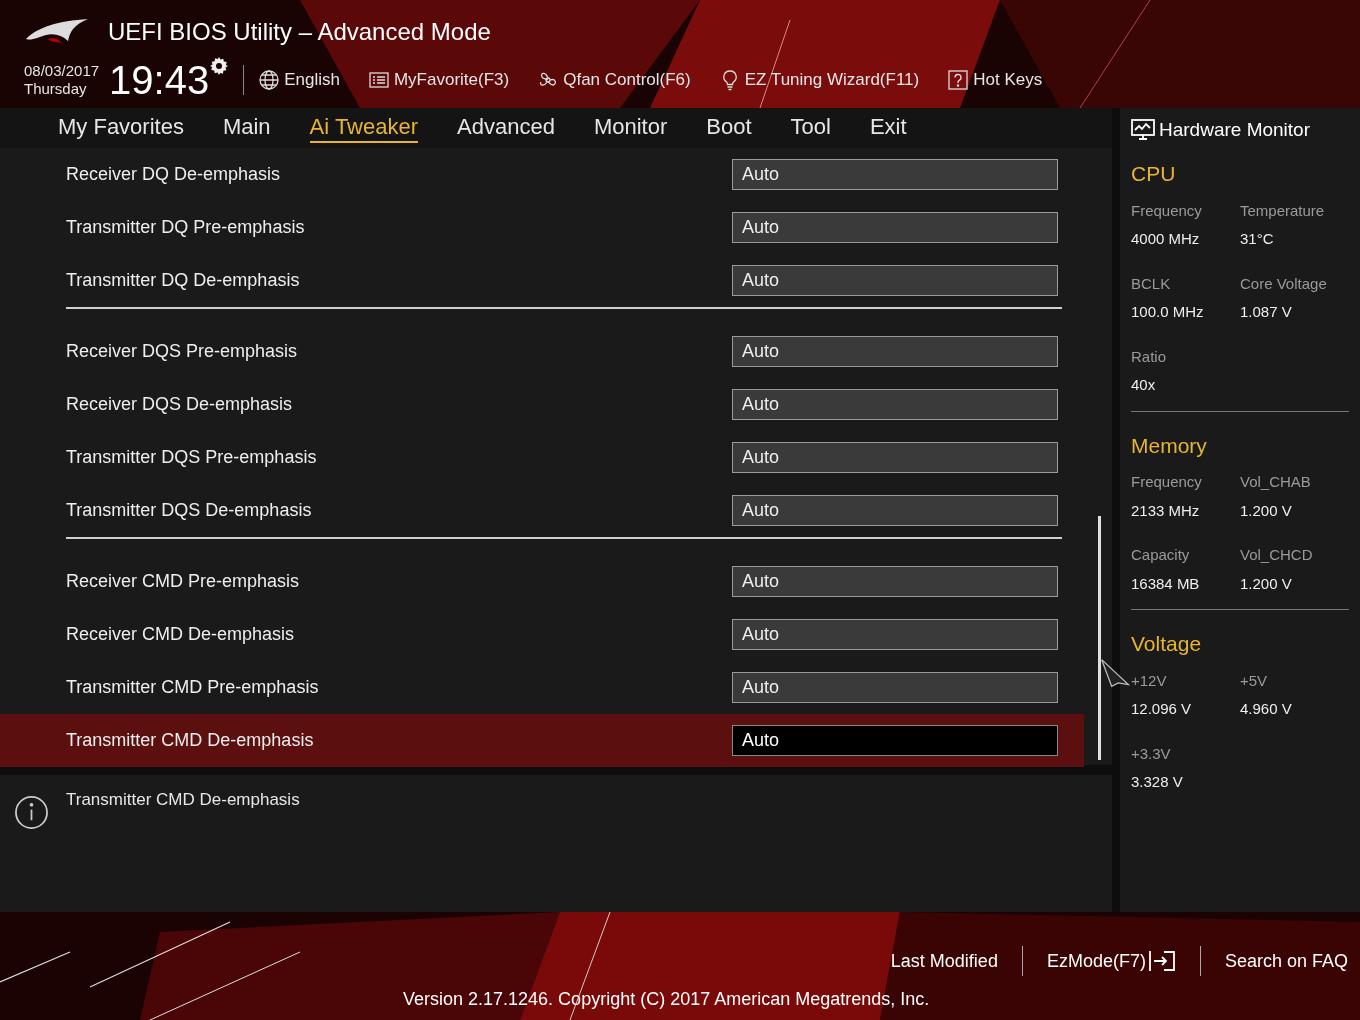 This screenshot has width=1360, height=1020. What do you see at coordinates (1144, 385) in the screenshot?
I see `reading-value: 40x` at bounding box center [1144, 385].